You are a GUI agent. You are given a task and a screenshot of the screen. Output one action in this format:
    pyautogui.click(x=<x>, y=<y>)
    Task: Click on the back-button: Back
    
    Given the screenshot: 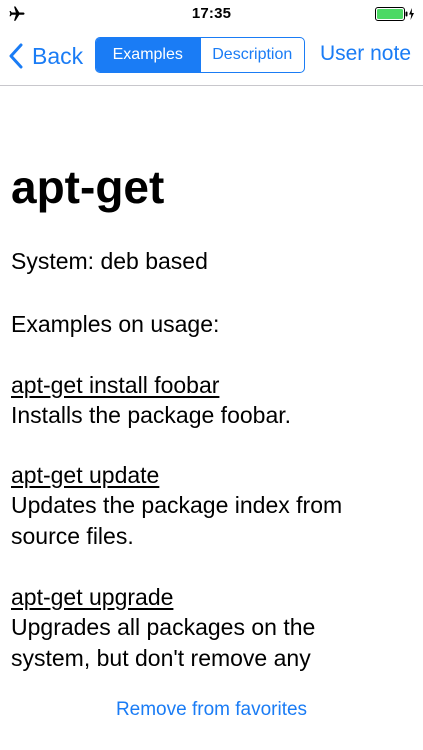 What is the action you would take?
    pyautogui.click(x=45, y=56)
    